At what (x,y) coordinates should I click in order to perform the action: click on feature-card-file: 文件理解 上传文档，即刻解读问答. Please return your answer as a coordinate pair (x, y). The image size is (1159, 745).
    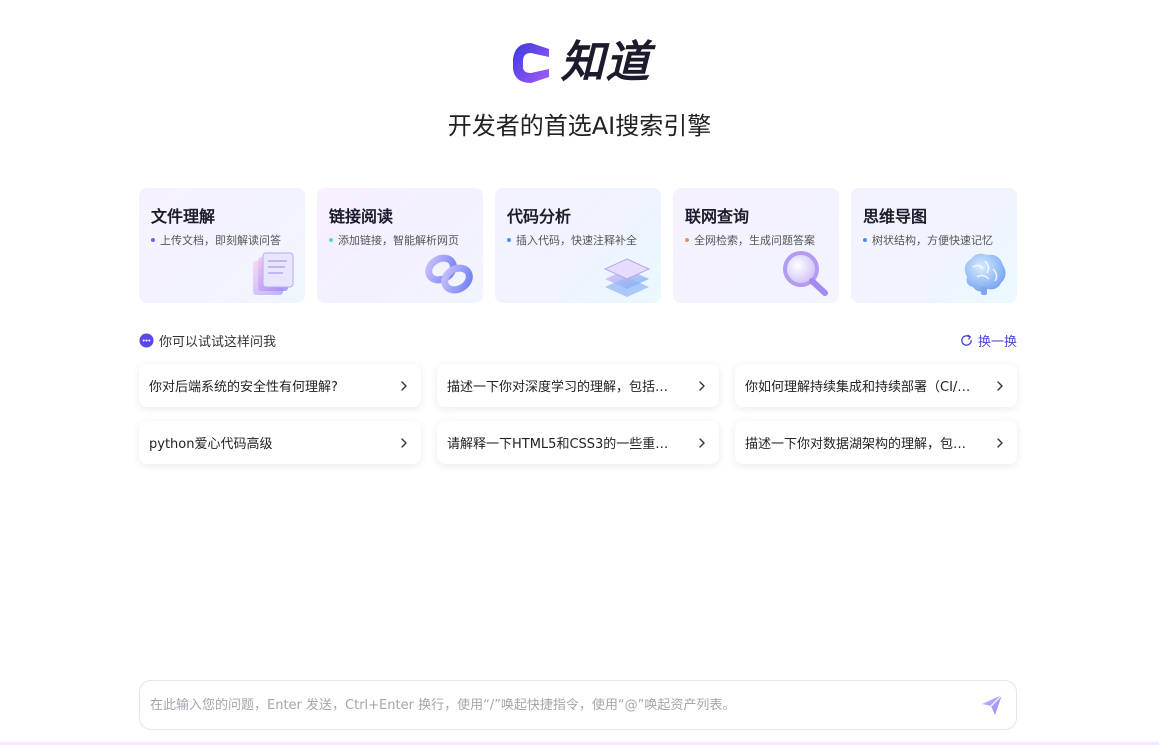
    Looking at the image, I should click on (222, 245).